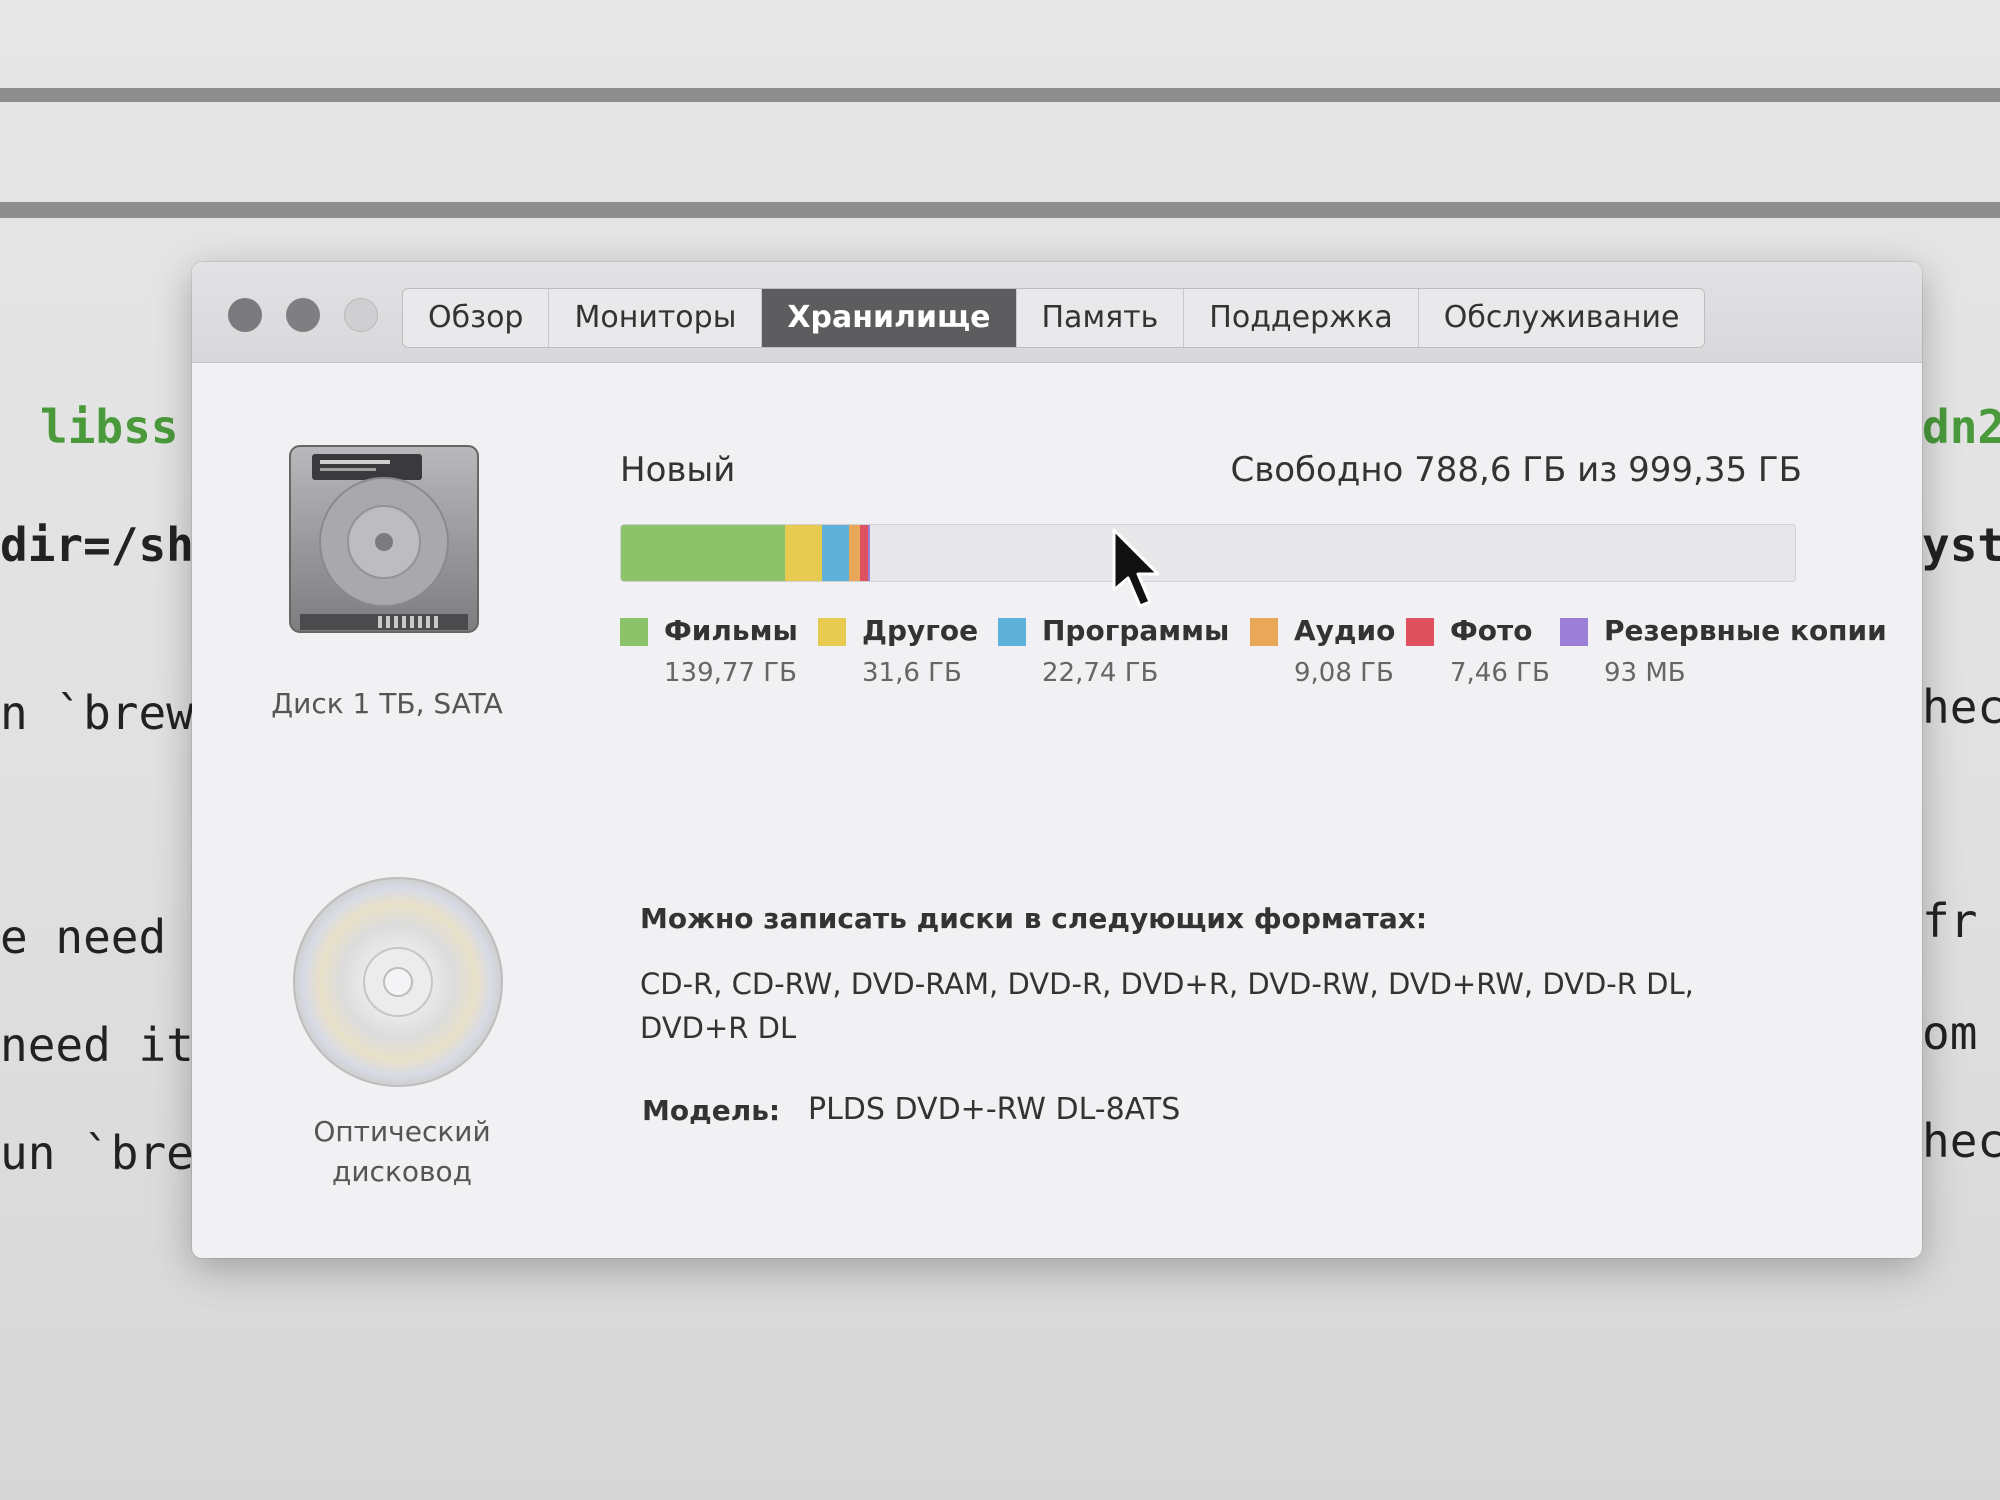 The image size is (2000, 1500). What do you see at coordinates (398, 982) in the screenshot?
I see `optical-disc-icon` at bounding box center [398, 982].